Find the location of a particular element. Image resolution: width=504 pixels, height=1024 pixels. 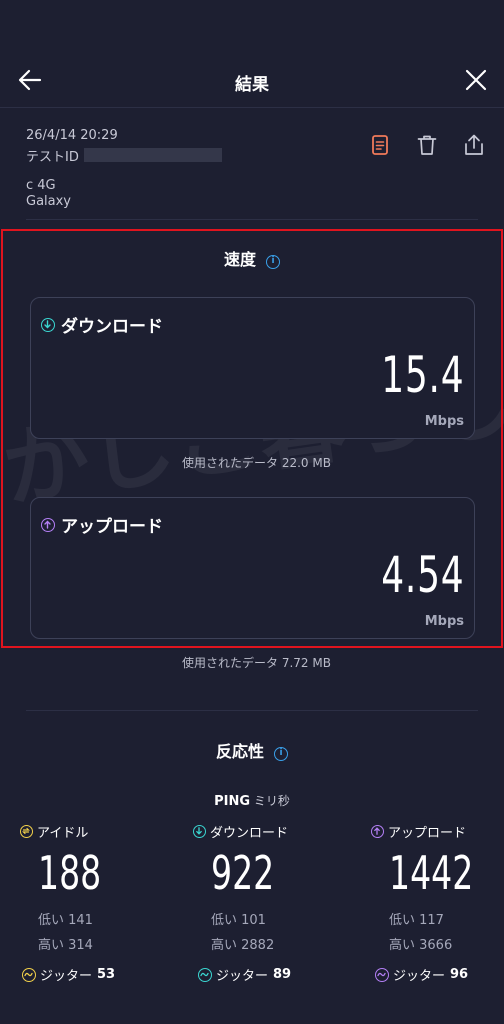

upload-ping-low: 低い 117 is located at coordinates (416, 920).